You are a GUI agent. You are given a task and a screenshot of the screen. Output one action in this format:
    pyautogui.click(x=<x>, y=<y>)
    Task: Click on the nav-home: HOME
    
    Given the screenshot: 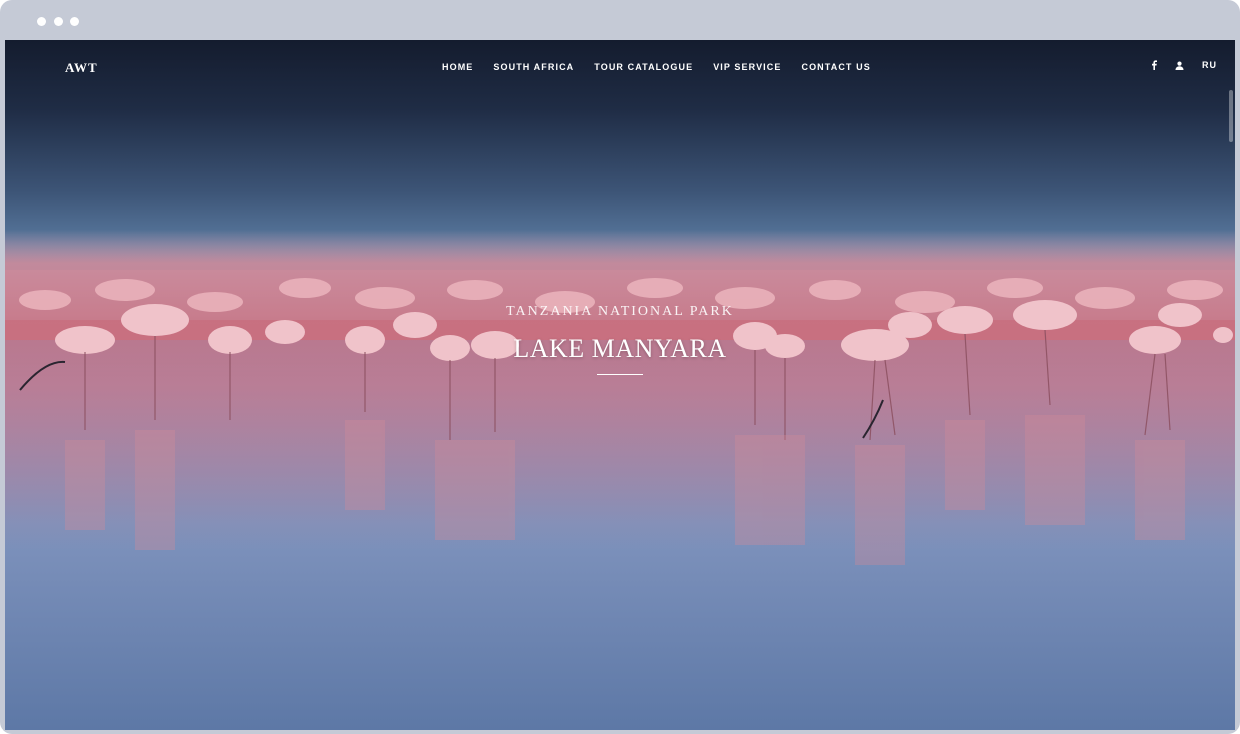 What is the action you would take?
    pyautogui.click(x=457, y=67)
    